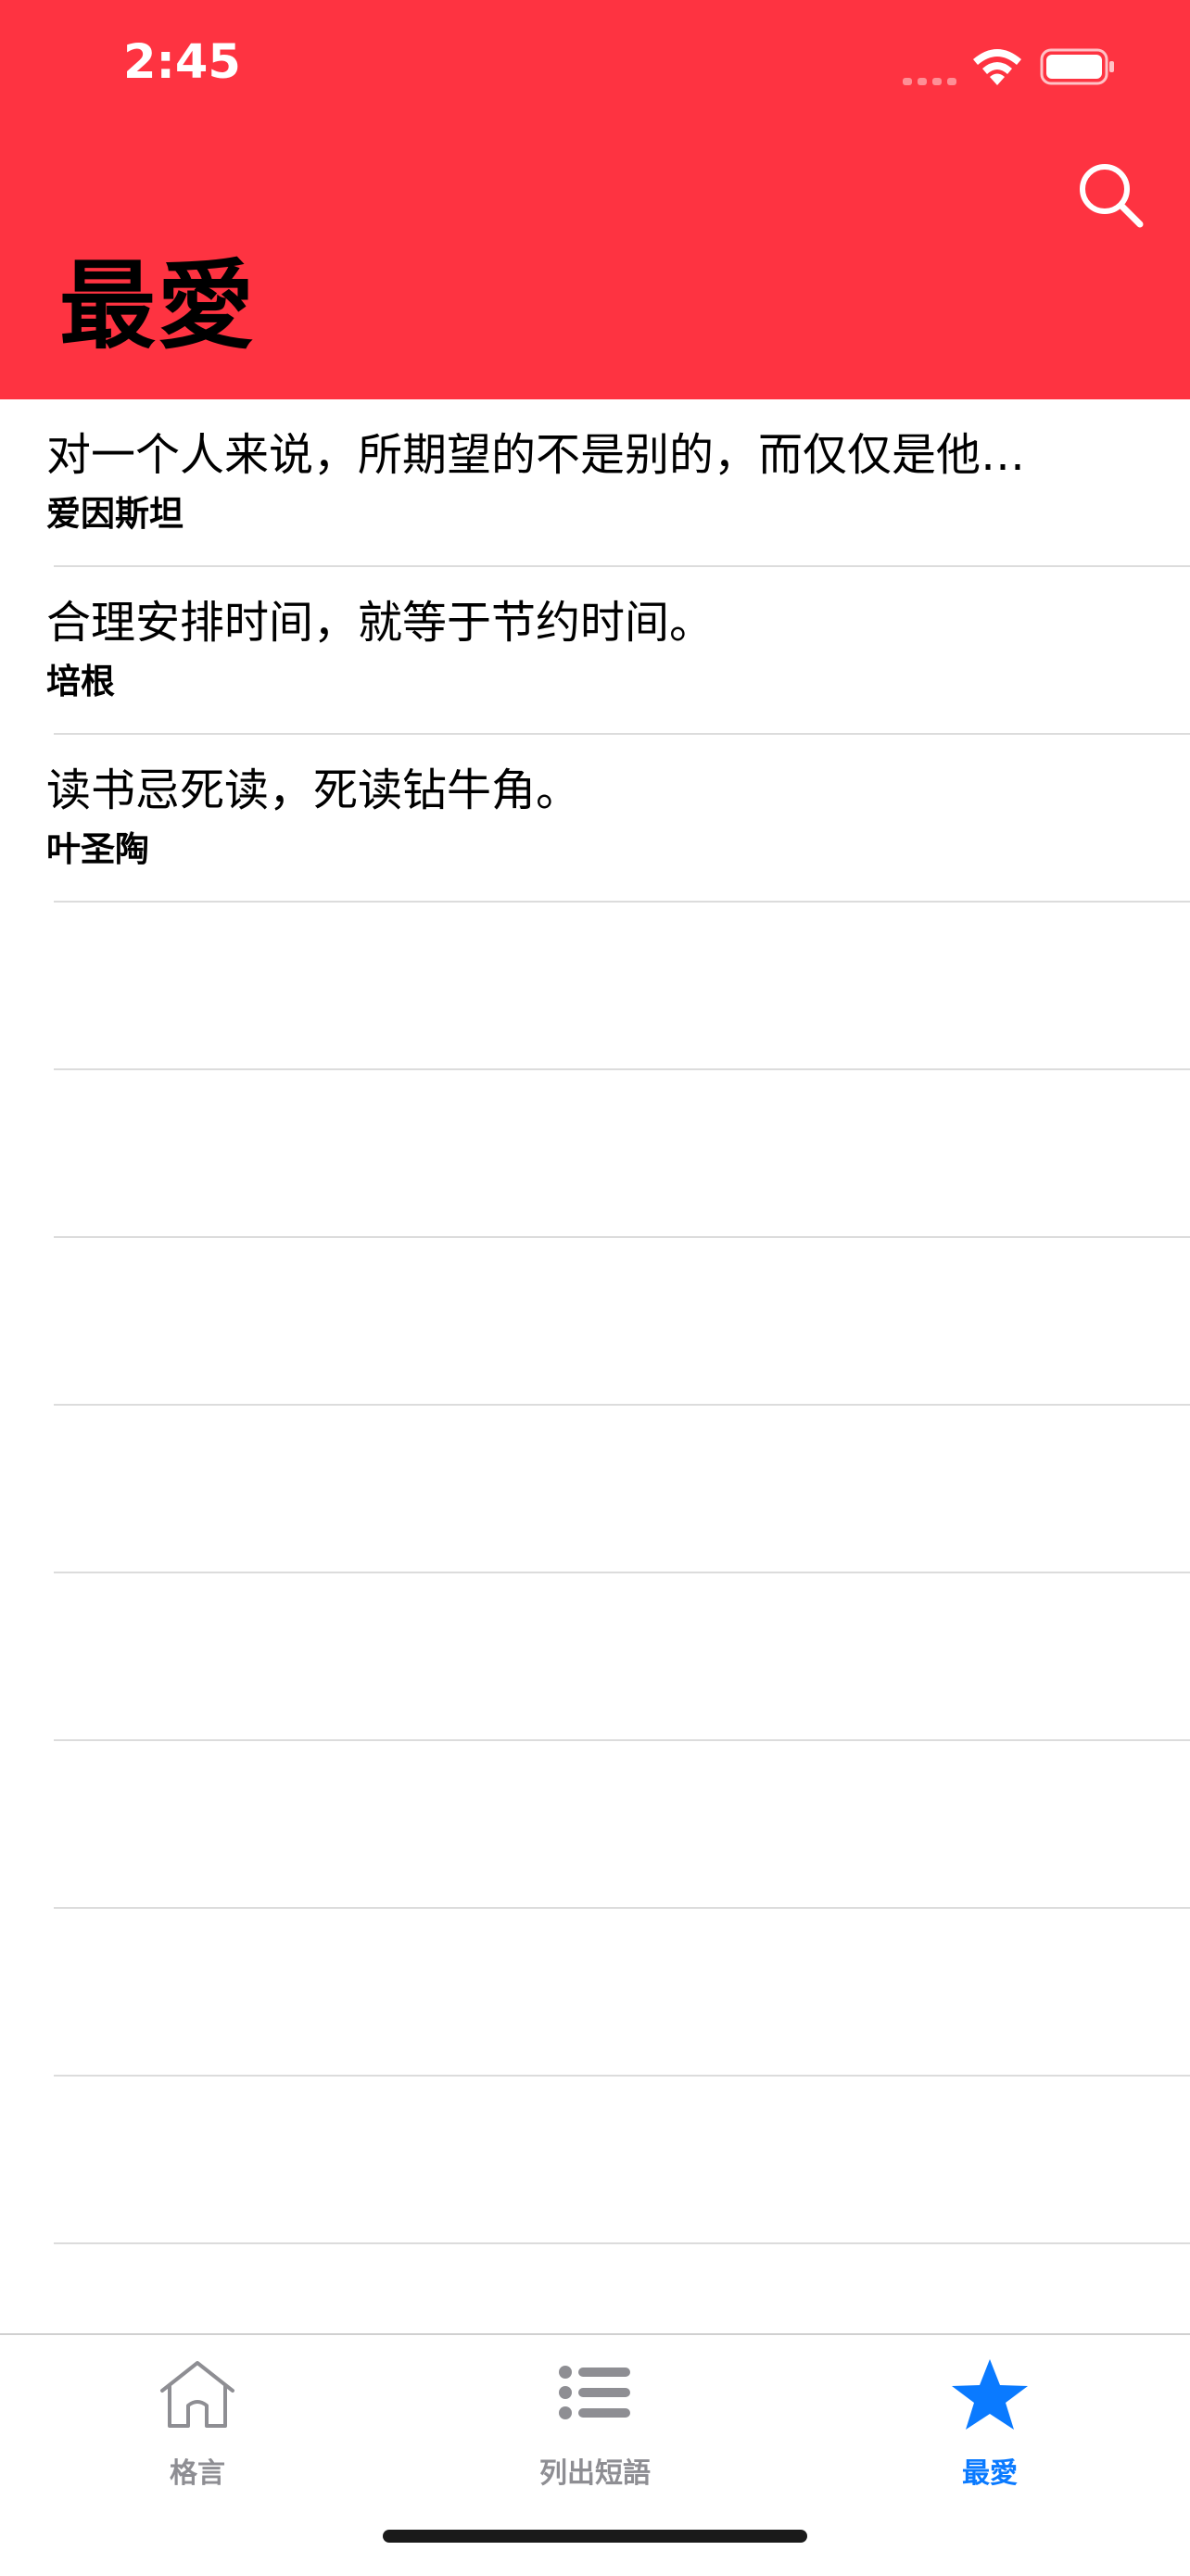  I want to click on cellular-signal-icon, so click(929, 81).